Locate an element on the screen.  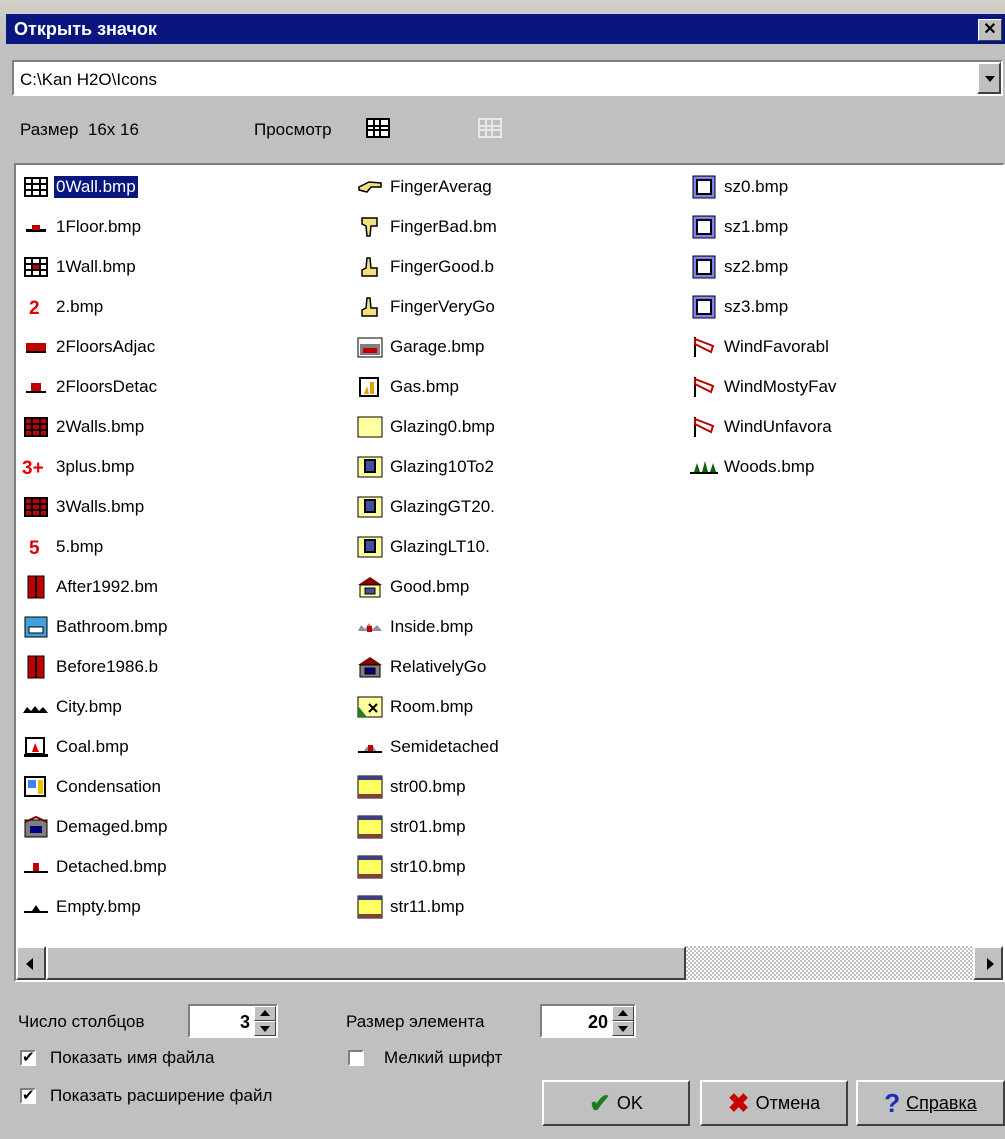
columns-up-button is located at coordinates (265, 1013).